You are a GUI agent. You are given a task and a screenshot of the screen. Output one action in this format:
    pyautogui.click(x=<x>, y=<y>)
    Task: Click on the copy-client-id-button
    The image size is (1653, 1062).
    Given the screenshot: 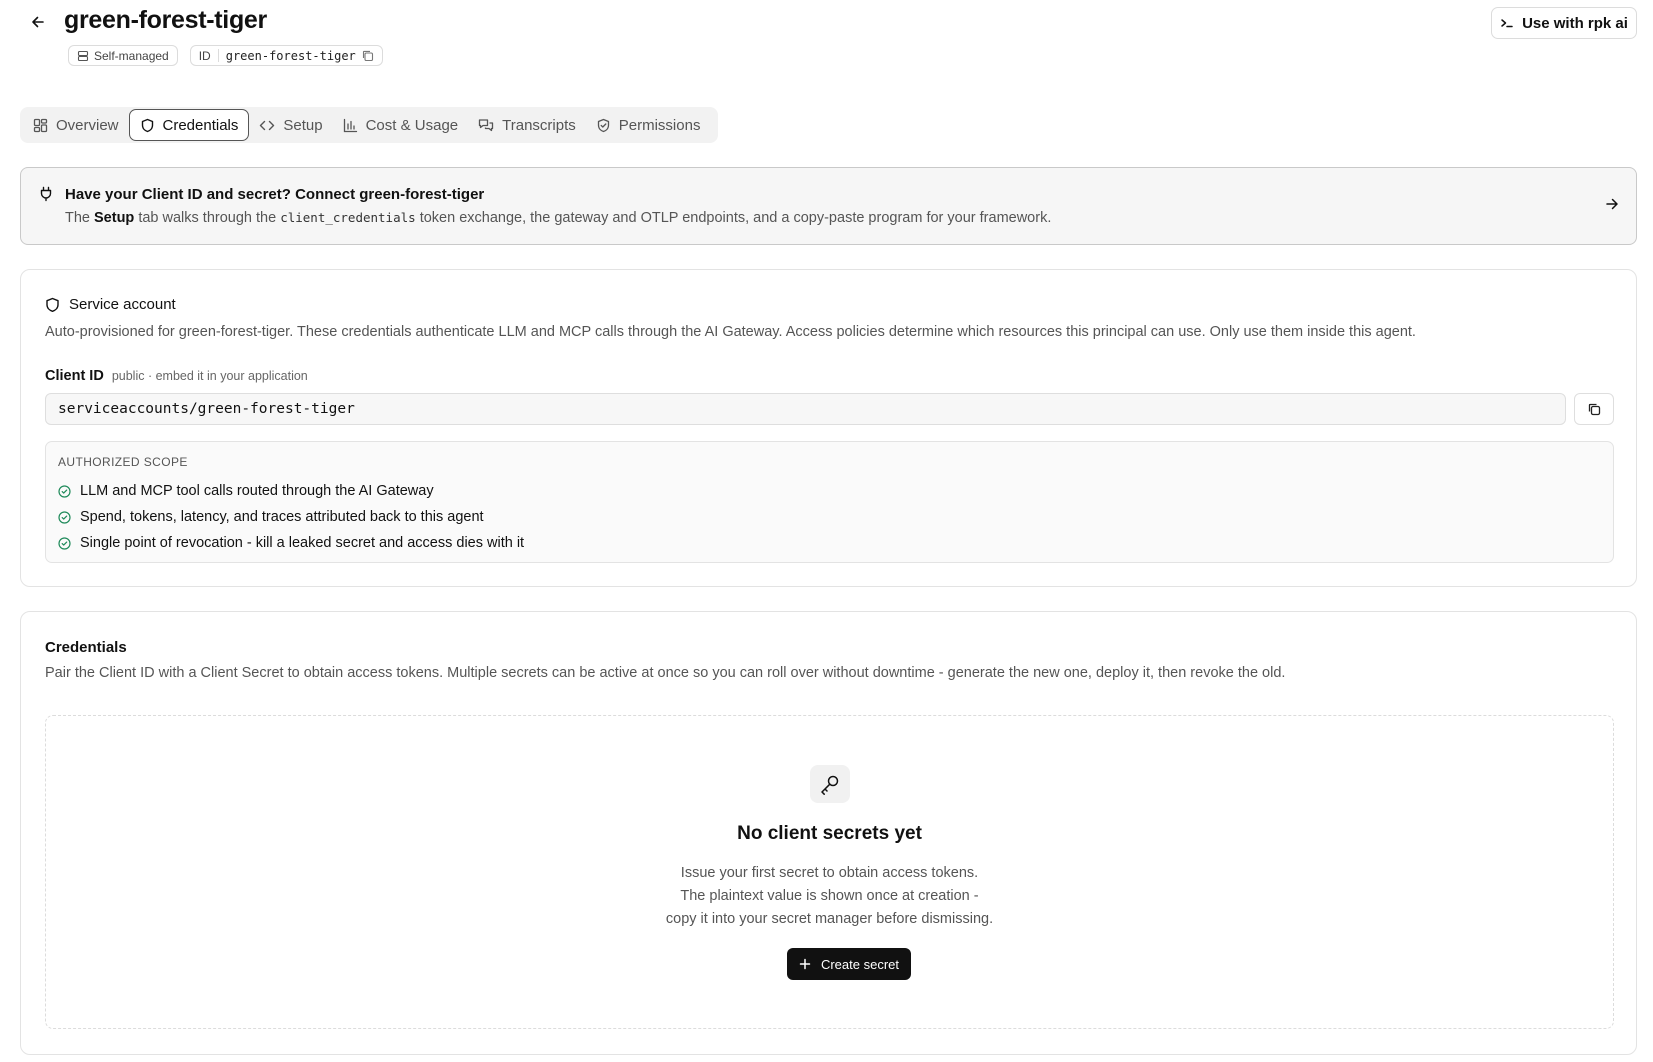 What is the action you would take?
    pyautogui.click(x=1594, y=409)
    